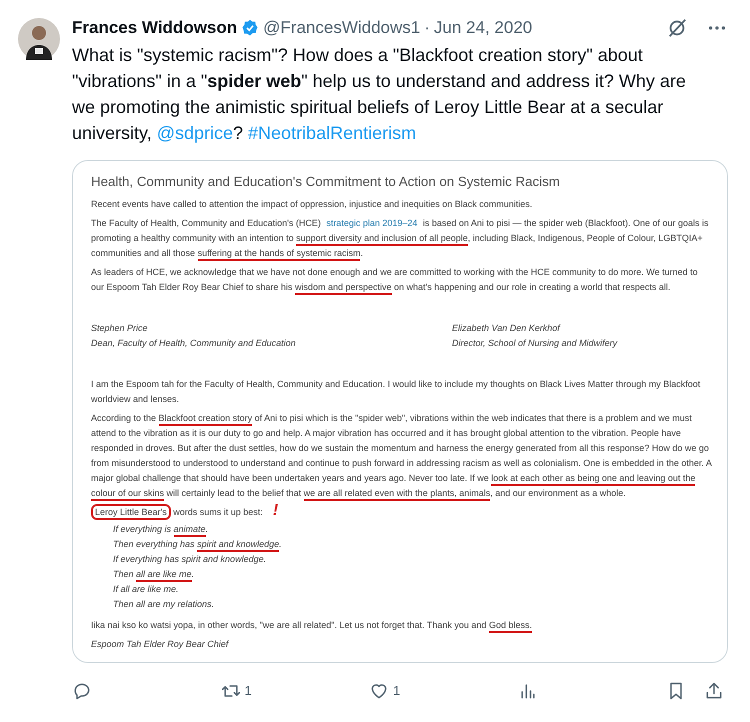 The image size is (750, 722). Describe the element at coordinates (326, 182) in the screenshot. I see `document-title: Health, Community and Education's Commitment to Action on Systemic Racism` at that location.